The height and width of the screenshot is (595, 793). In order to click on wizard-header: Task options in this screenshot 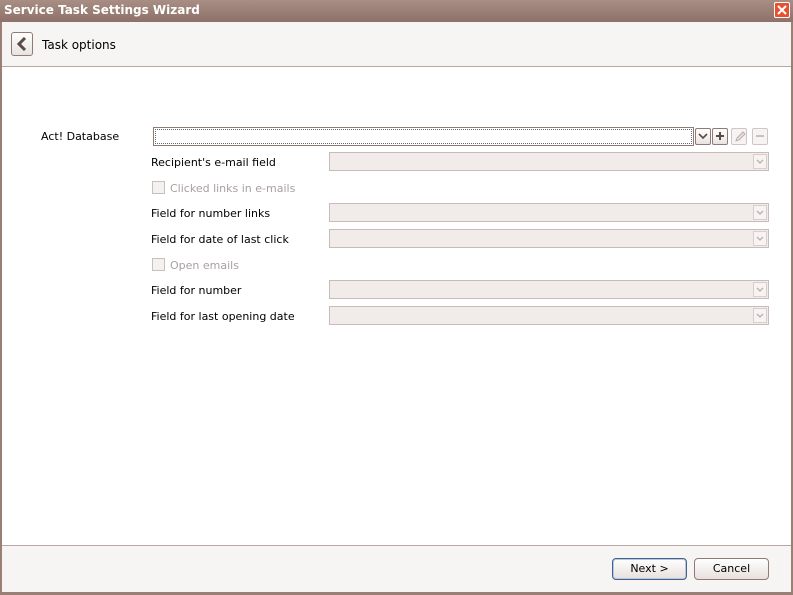, I will do `click(396, 44)`.